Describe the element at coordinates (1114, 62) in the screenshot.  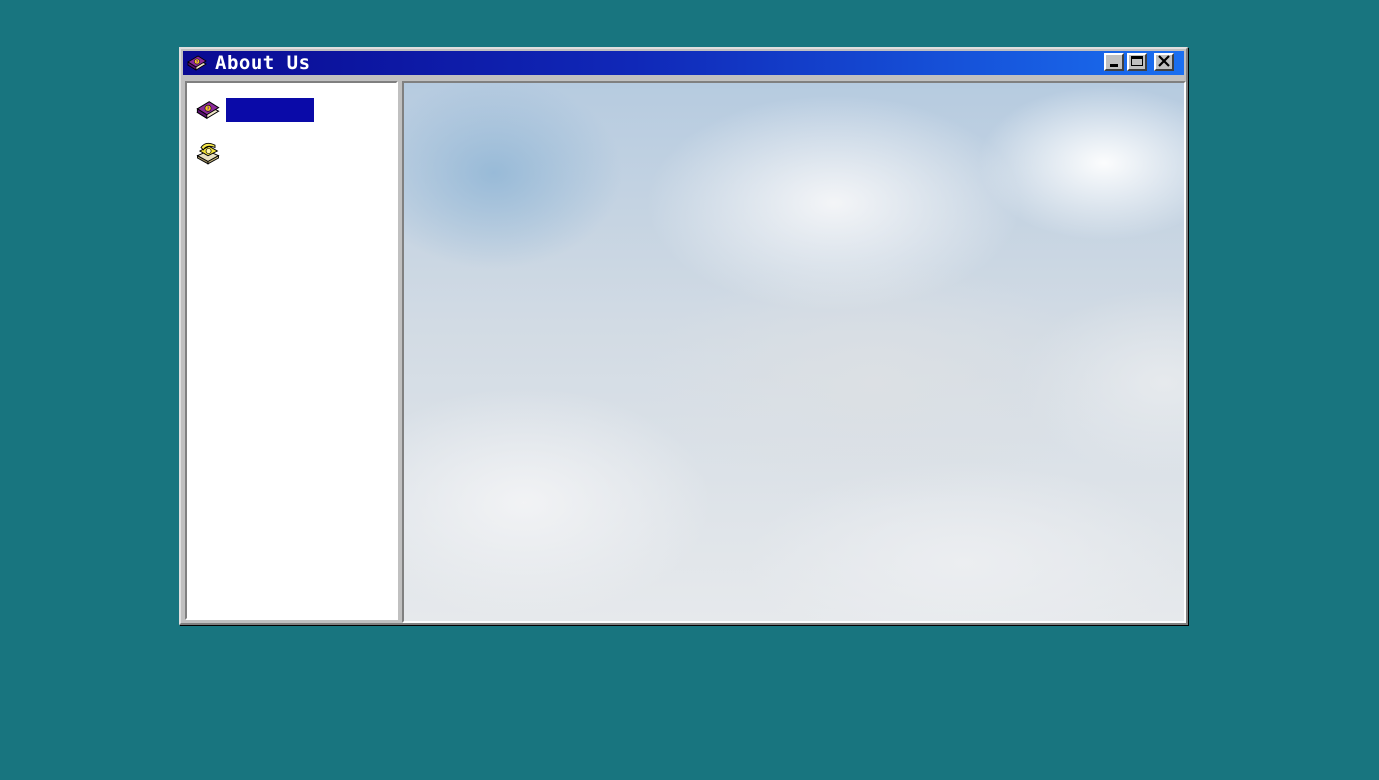
I see `minimize-button` at that location.